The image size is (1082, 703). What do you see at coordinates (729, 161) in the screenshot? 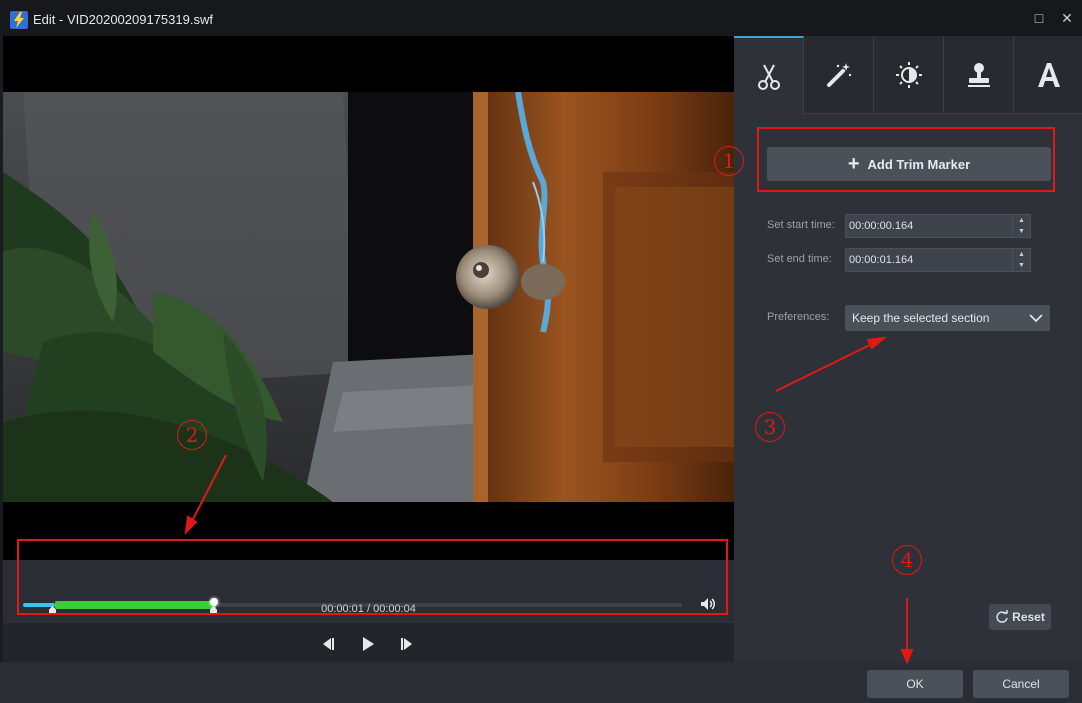
I see `annotation-number-1: 1` at bounding box center [729, 161].